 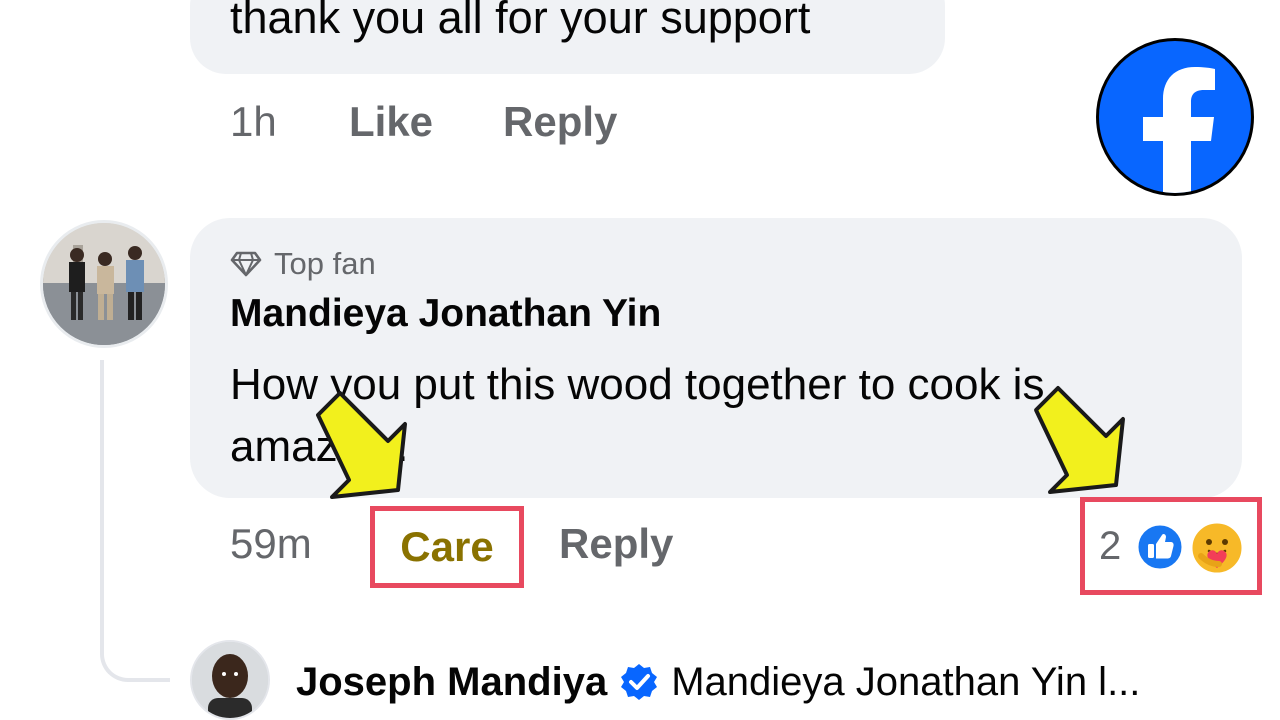 I want to click on care-reaction-button: Care, so click(x=447, y=547).